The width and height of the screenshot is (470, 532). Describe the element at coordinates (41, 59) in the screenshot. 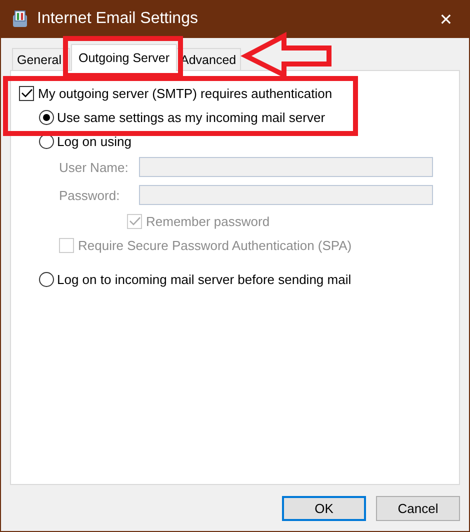

I see `tab: General` at that location.